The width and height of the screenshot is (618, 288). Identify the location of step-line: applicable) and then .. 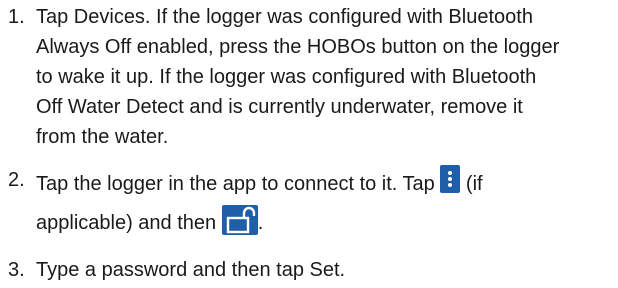
(316, 220).